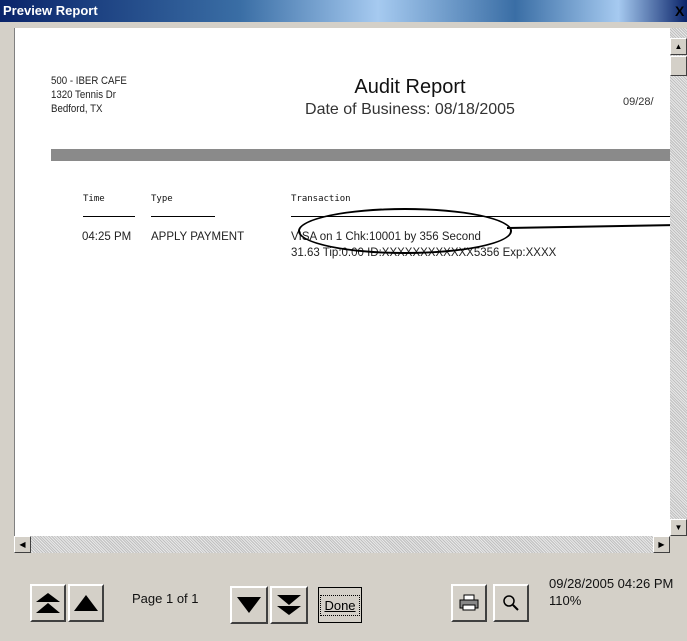 This screenshot has height=641, width=687. What do you see at coordinates (109, 216) in the screenshot?
I see `column-underline-time` at bounding box center [109, 216].